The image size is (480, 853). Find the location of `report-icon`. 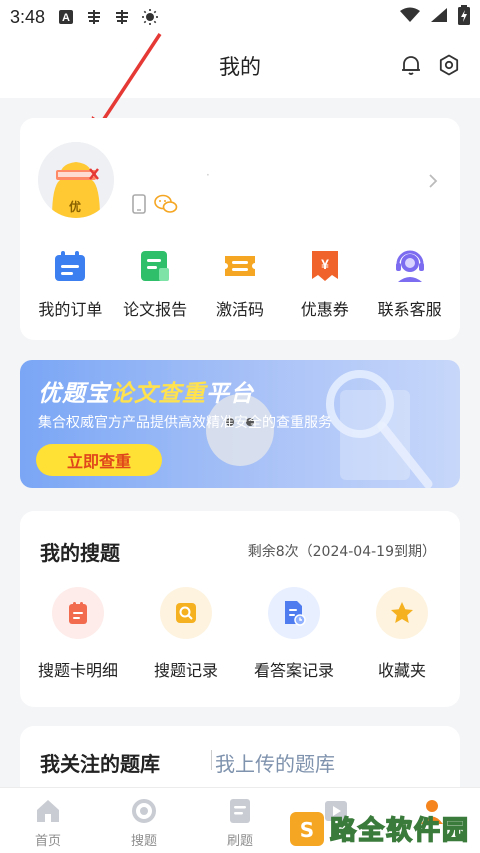

report-icon is located at coordinates (155, 266).